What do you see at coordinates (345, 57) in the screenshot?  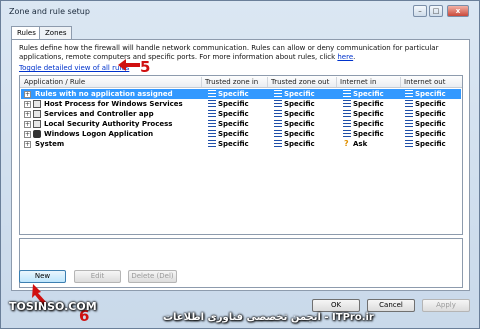 I see `help-link: here` at bounding box center [345, 57].